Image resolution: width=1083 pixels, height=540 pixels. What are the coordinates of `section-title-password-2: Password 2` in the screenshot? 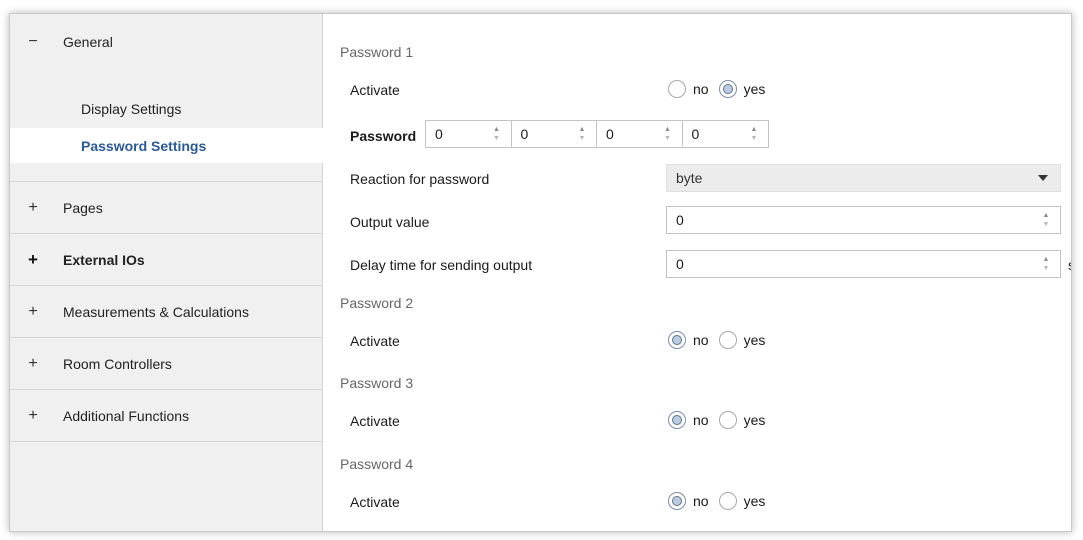 It's located at (377, 303).